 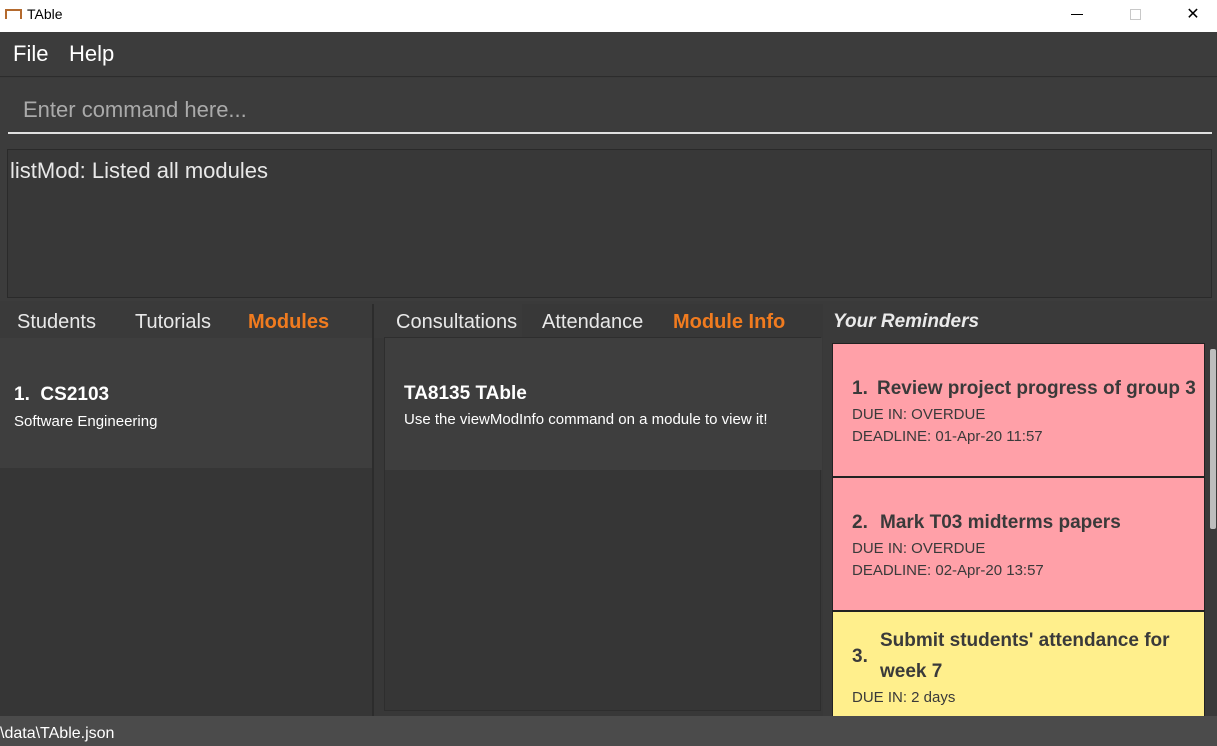 What do you see at coordinates (948, 570) in the screenshot?
I see `reminder-deadline: DEADLINE: 02-Apr-20 13:57` at bounding box center [948, 570].